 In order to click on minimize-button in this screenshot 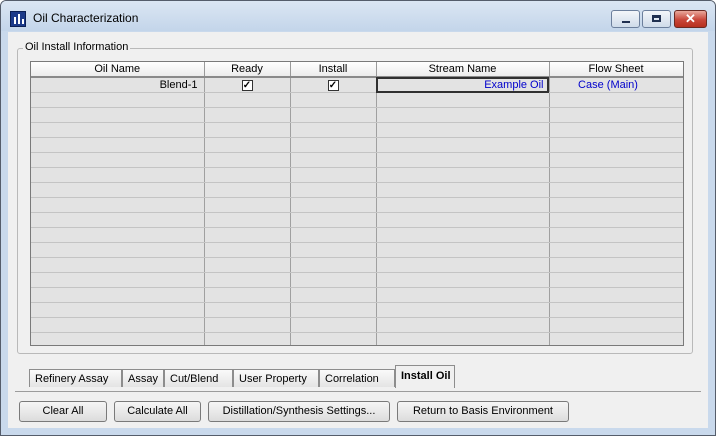, I will do `click(625, 19)`.